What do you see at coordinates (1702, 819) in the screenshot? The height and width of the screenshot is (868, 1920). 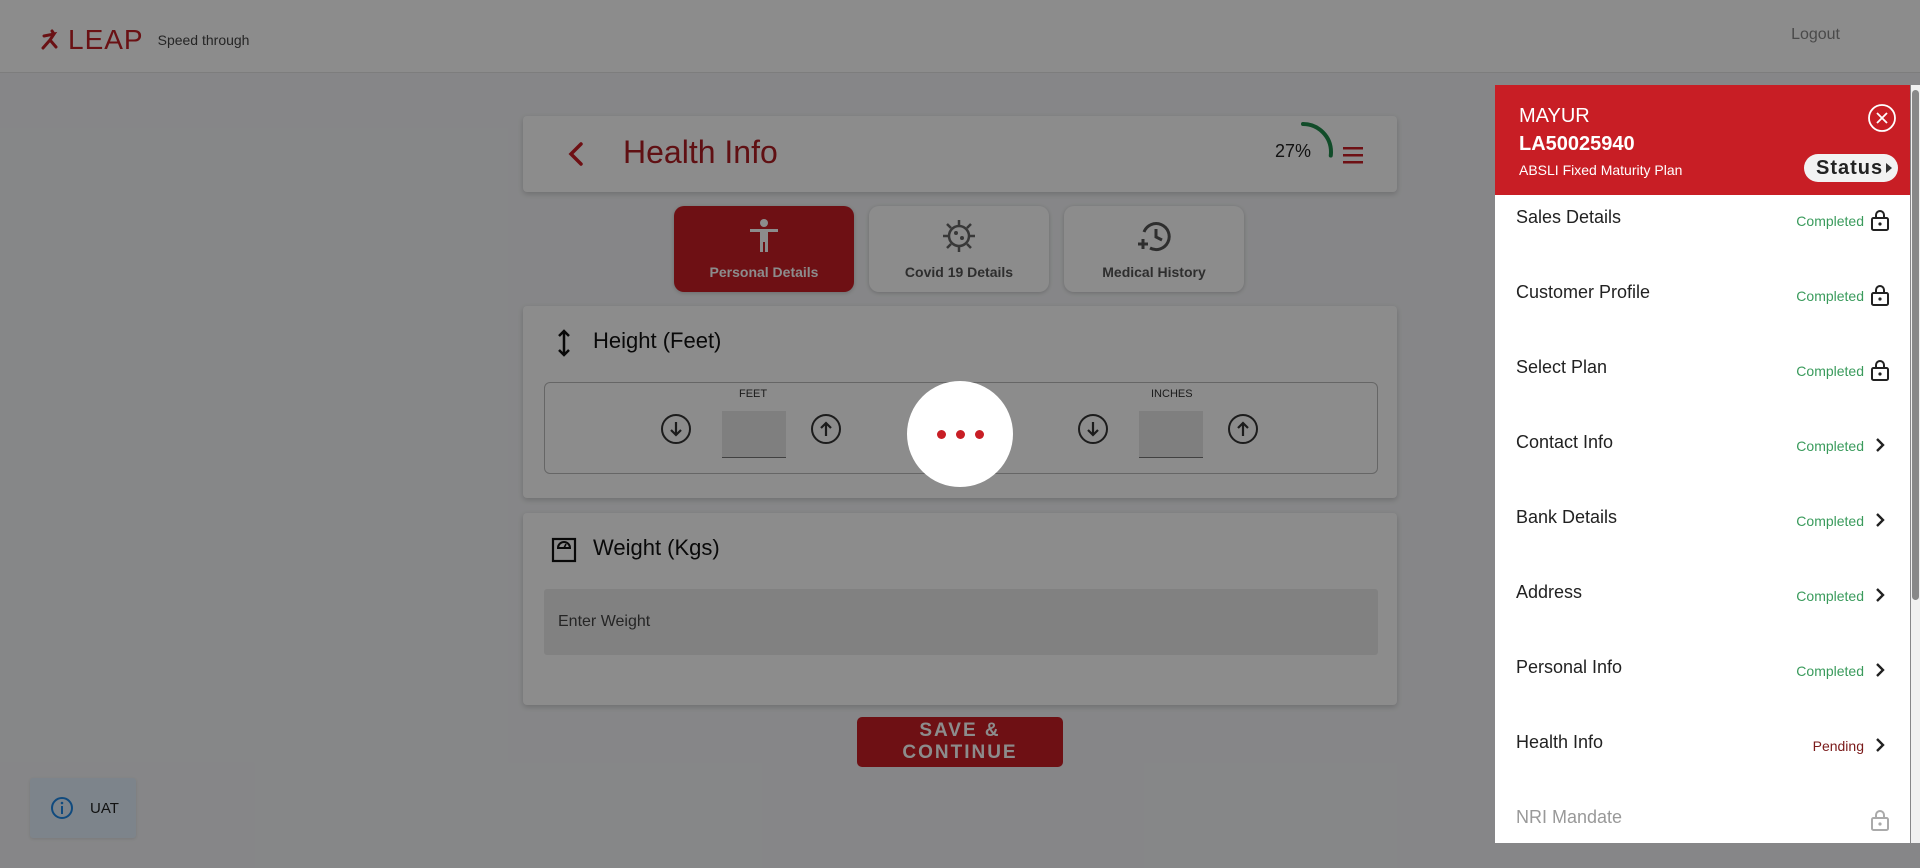 I see `step-item-nri-mandate: NRI Mandate` at bounding box center [1702, 819].